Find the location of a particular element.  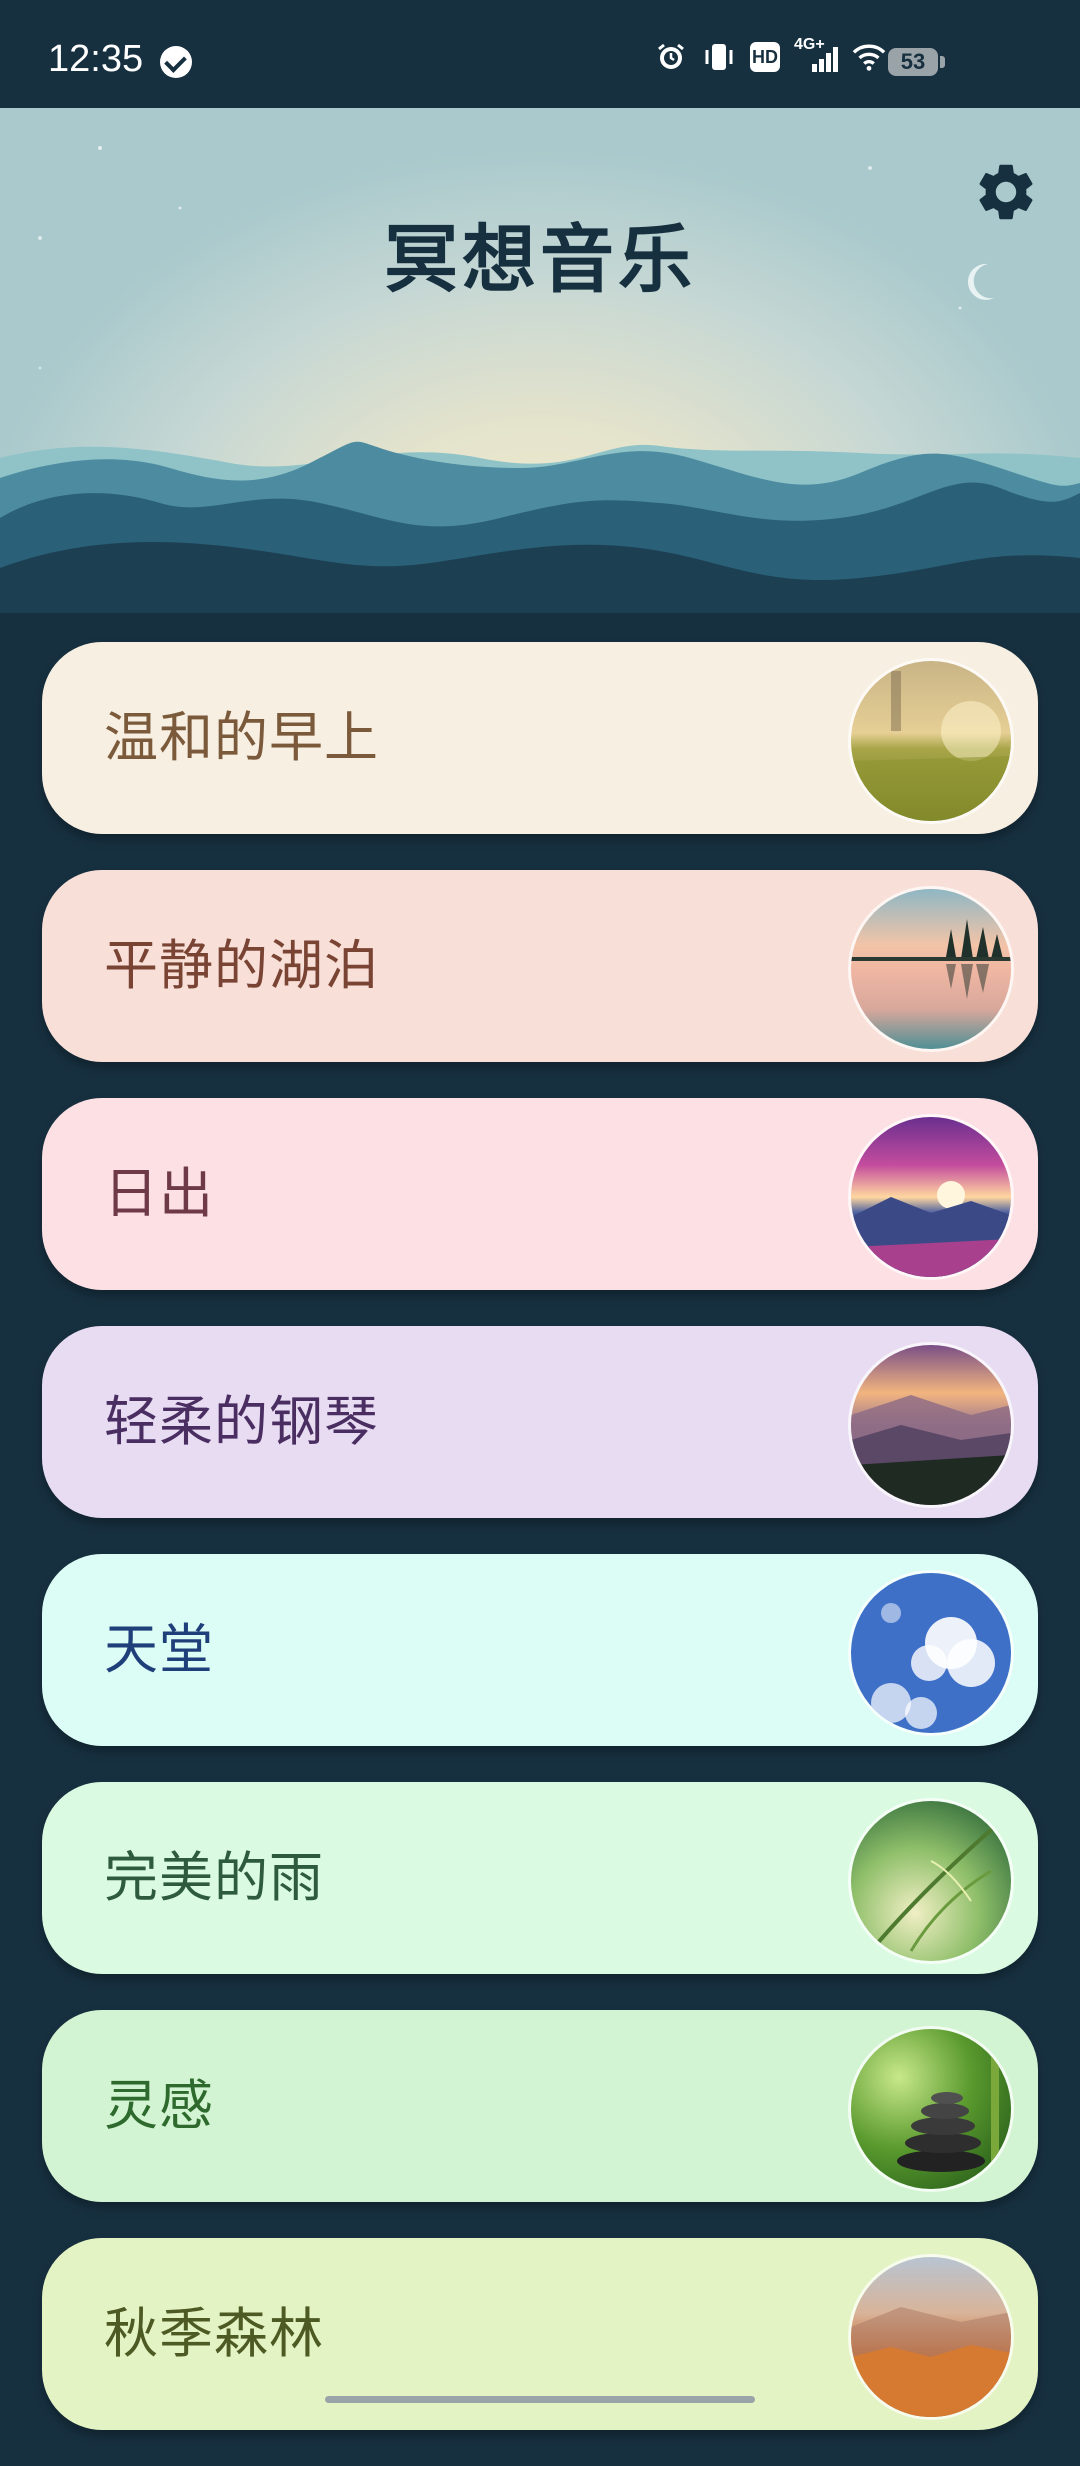

track-card: 轻柔的钢琴 is located at coordinates (540, 1422).